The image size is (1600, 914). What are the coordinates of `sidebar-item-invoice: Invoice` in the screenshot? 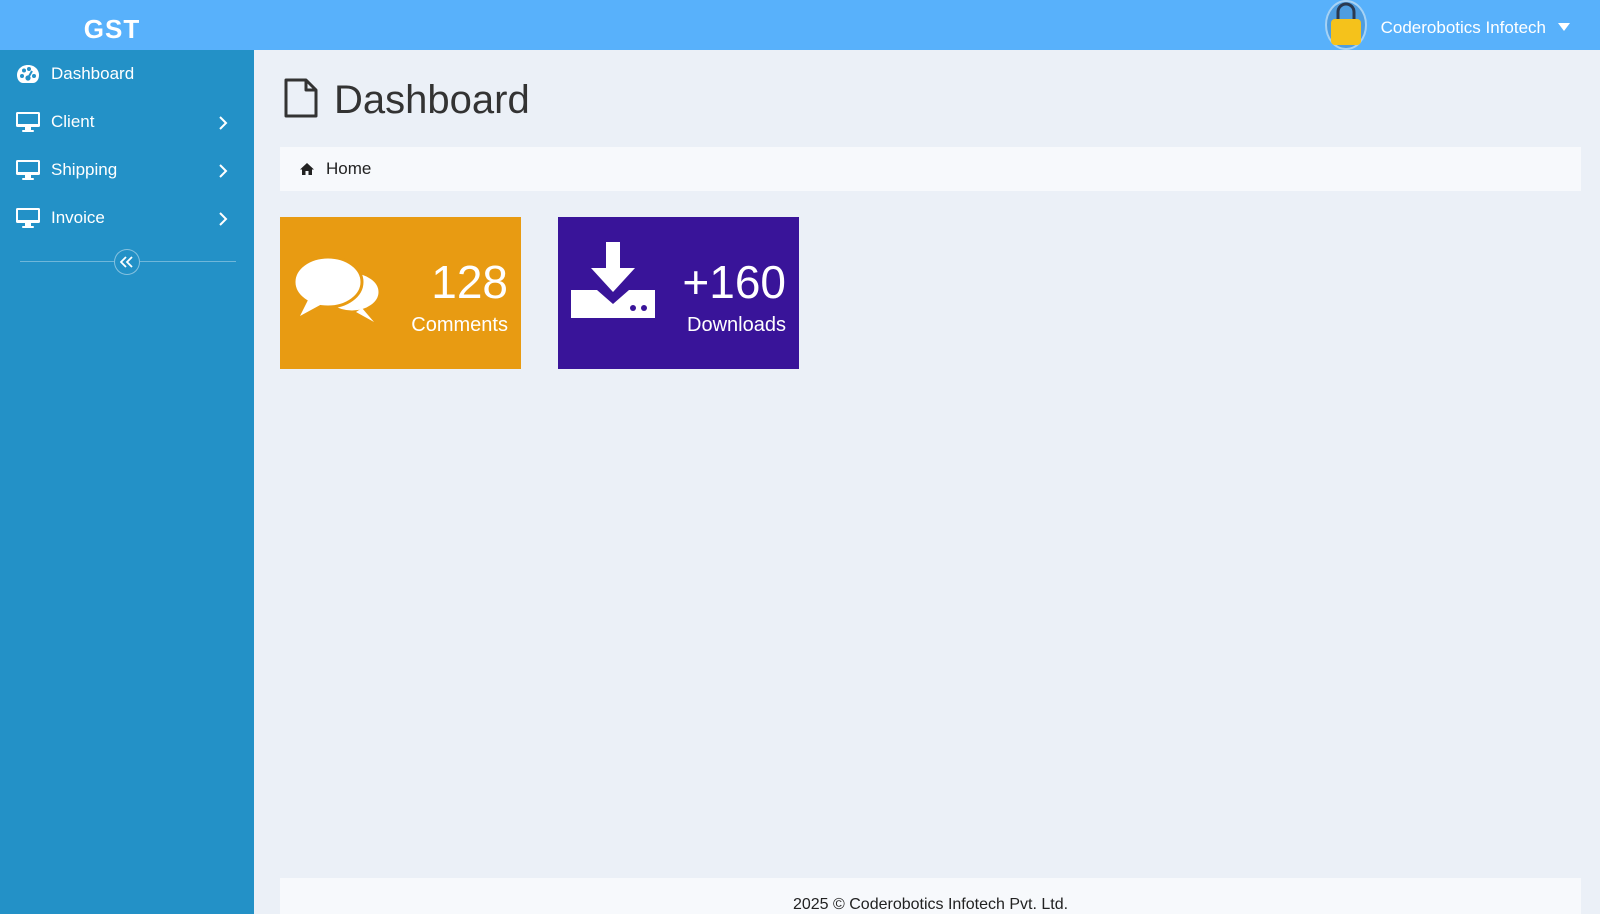 It's located at (127, 218).